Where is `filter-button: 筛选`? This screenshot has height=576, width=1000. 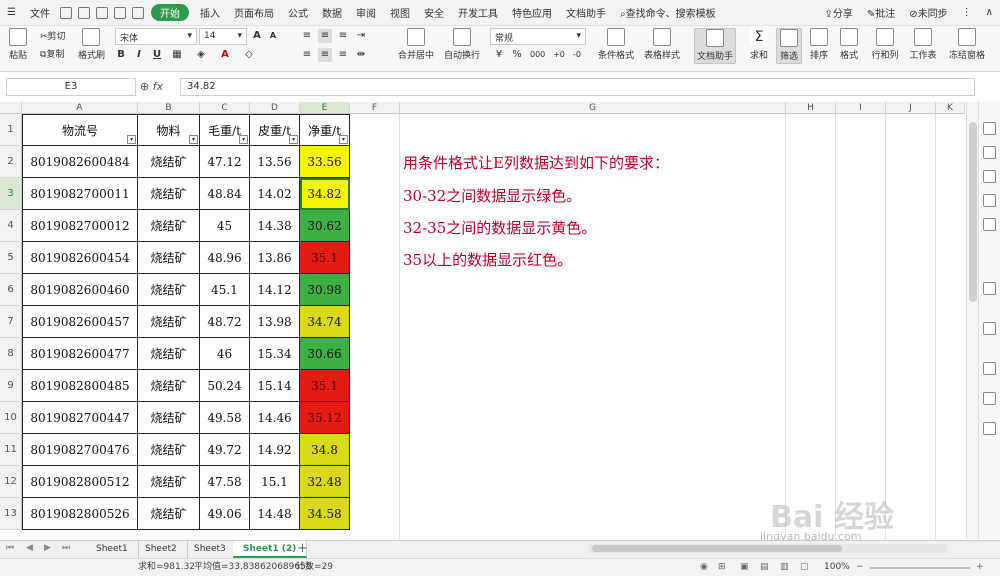 filter-button: 筛选 is located at coordinates (789, 46).